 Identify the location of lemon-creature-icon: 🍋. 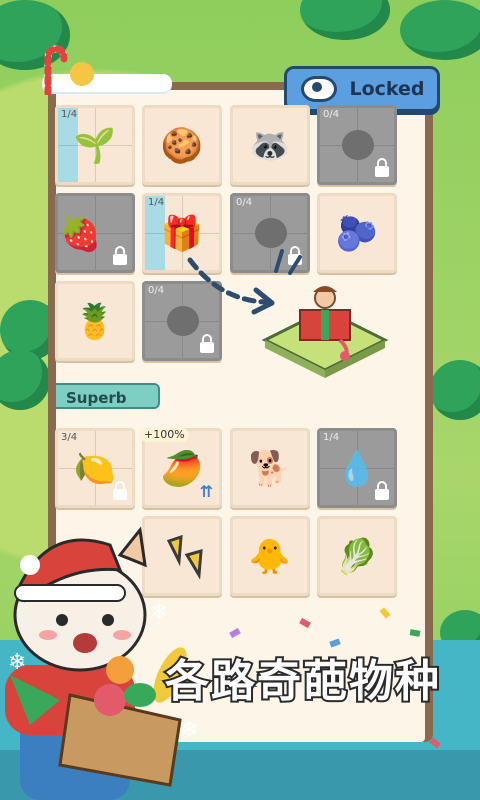
(95, 469).